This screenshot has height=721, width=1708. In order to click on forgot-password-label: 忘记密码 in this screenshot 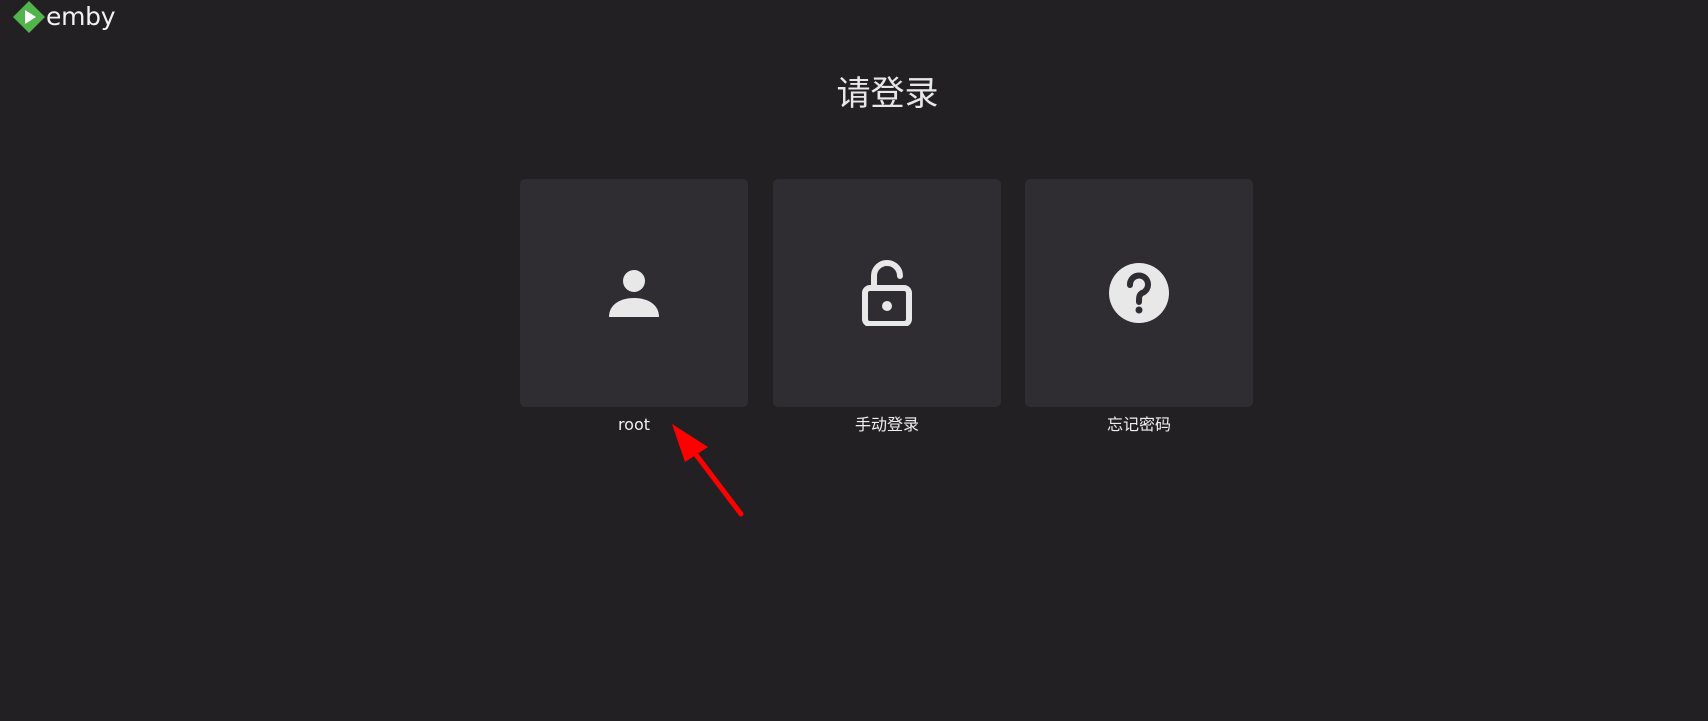, I will do `click(1139, 425)`.